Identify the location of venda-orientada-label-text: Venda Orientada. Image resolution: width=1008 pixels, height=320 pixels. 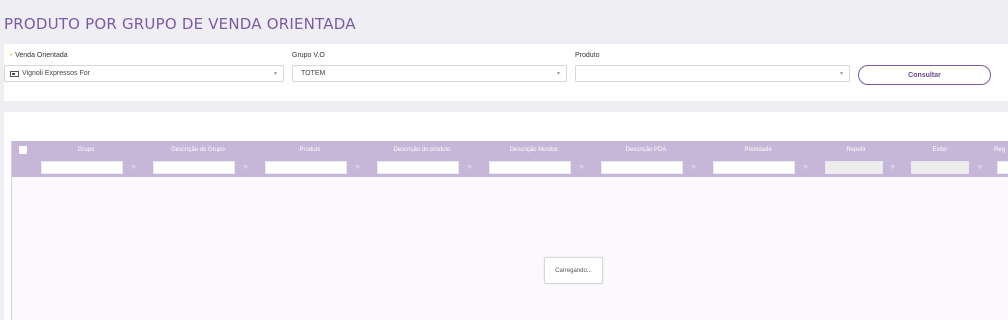
(41, 55).